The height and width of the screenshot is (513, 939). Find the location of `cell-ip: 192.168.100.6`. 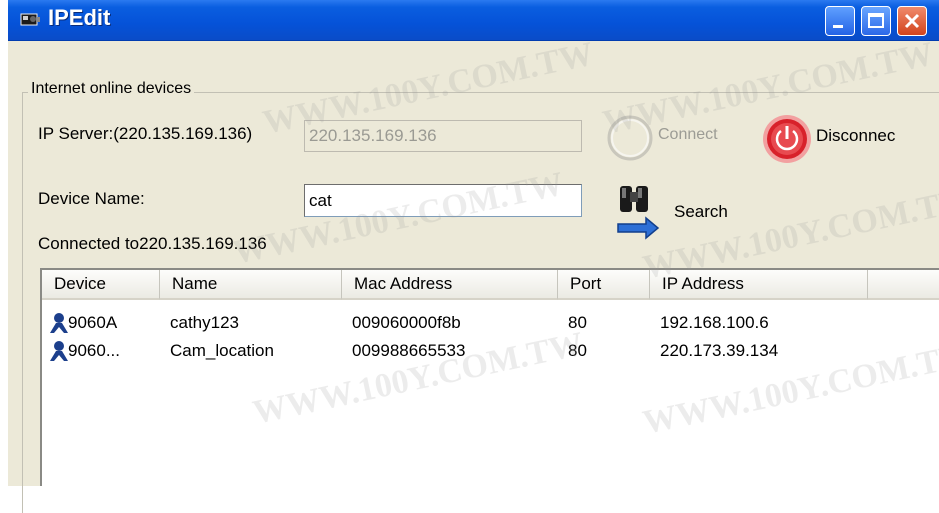

cell-ip: 192.168.100.6 is located at coordinates (714, 322).